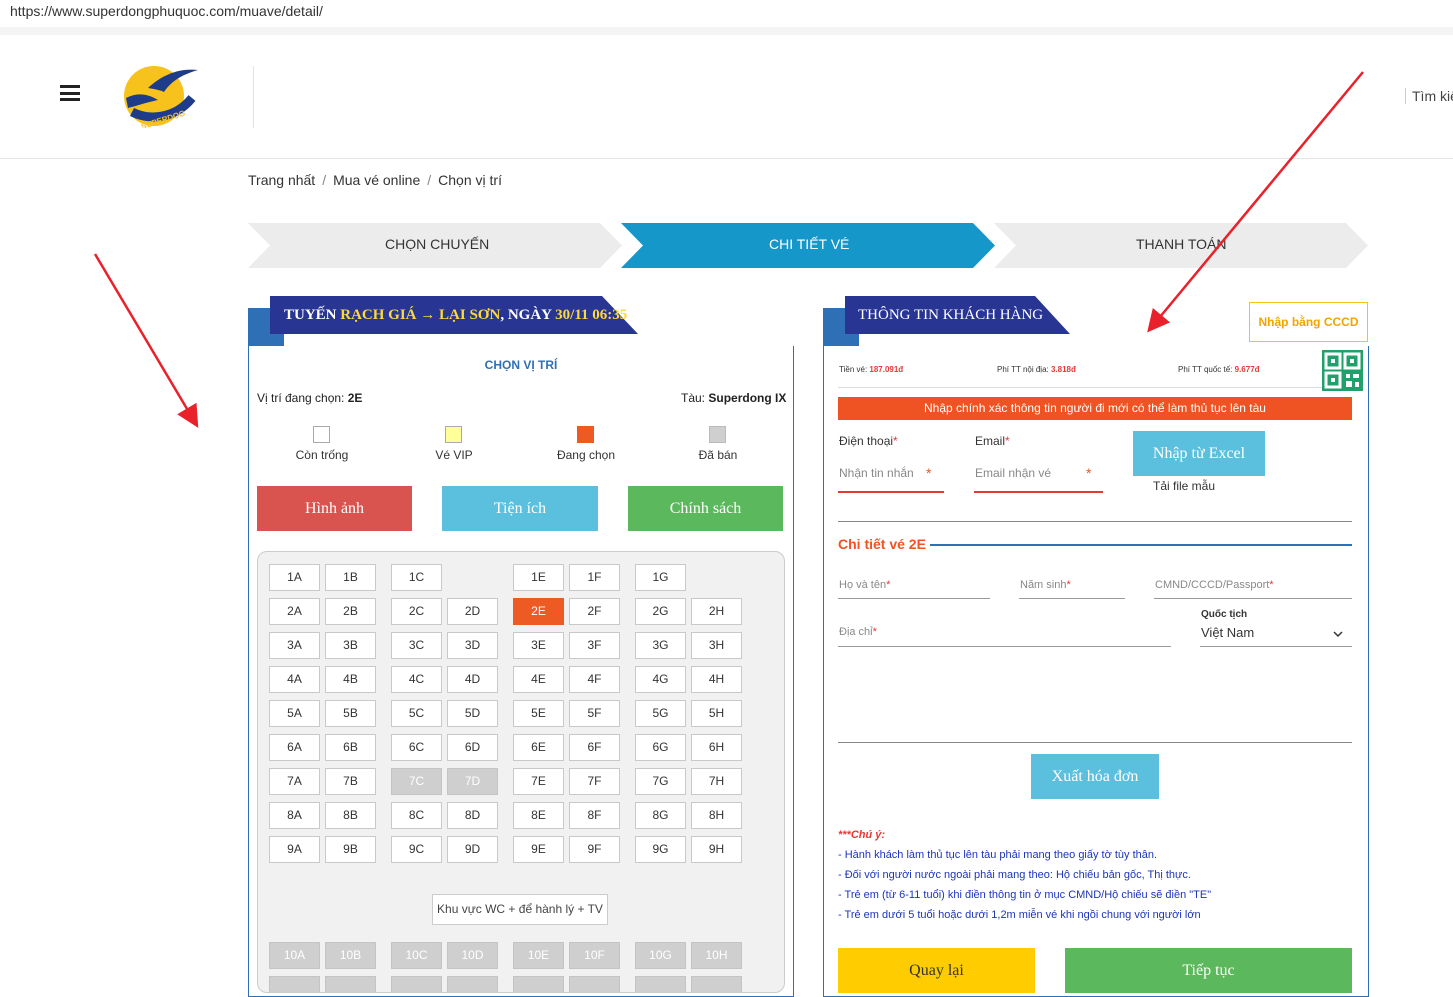 This screenshot has width=1453, height=997. What do you see at coordinates (594, 955) in the screenshot?
I see `seat-10f: 10F` at bounding box center [594, 955].